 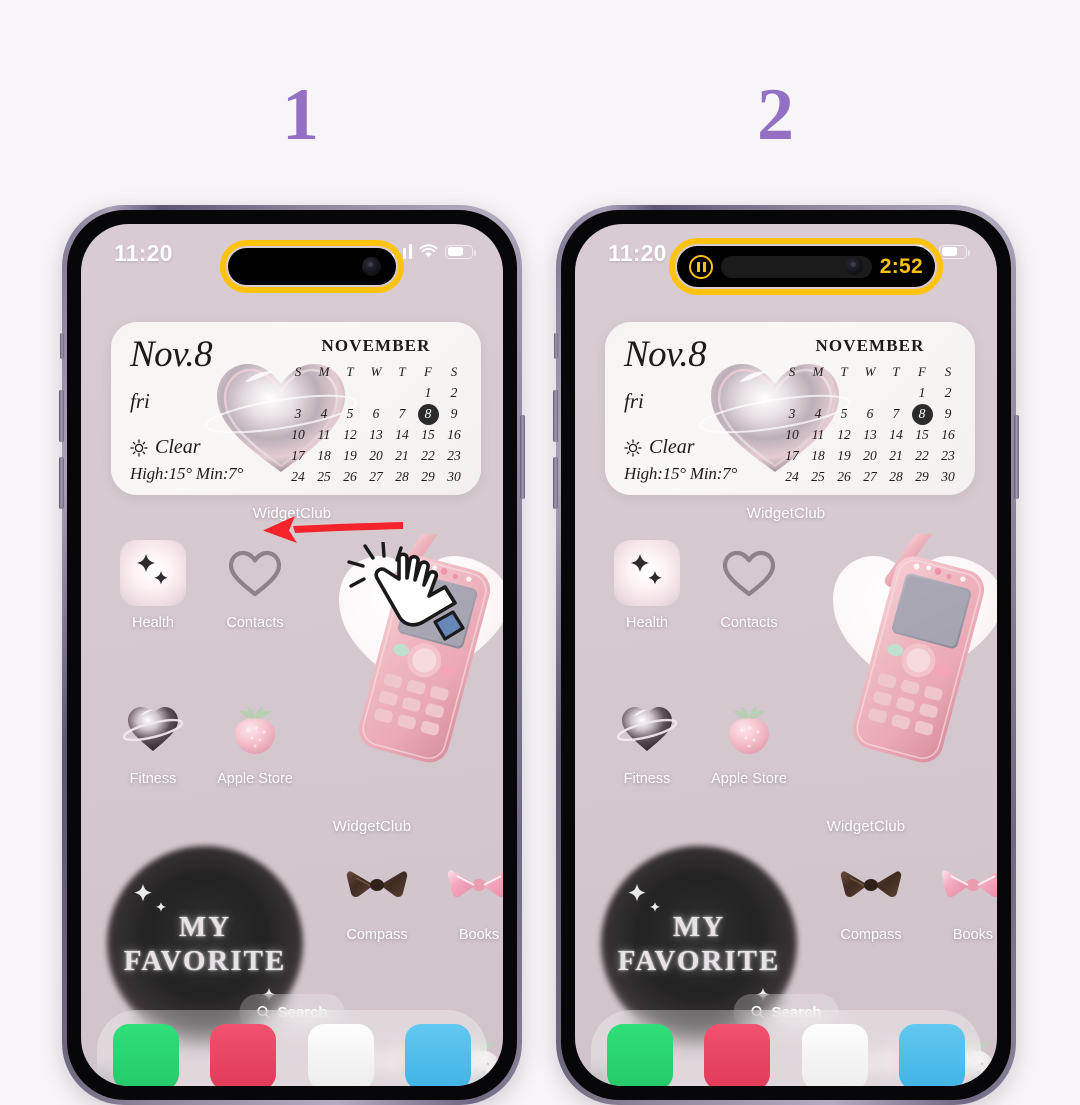 What do you see at coordinates (701, 266) in the screenshot?
I see `pause-icon` at bounding box center [701, 266].